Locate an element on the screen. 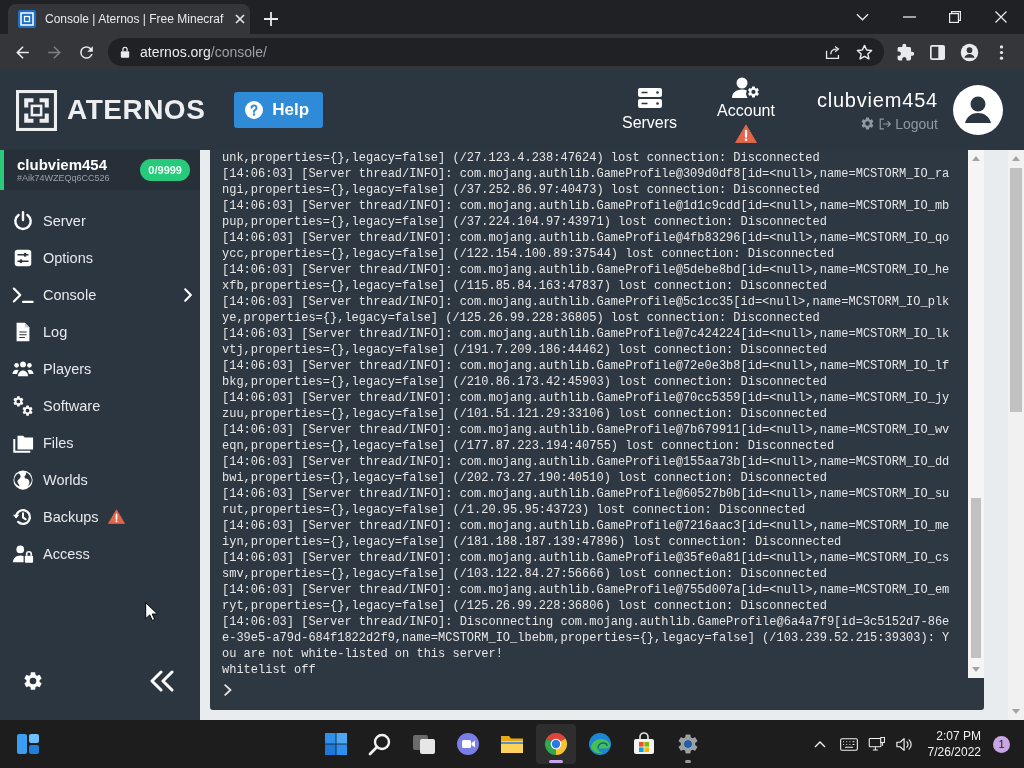 This screenshot has width=1024, height=768. edge-icon is located at coordinates (600, 744).